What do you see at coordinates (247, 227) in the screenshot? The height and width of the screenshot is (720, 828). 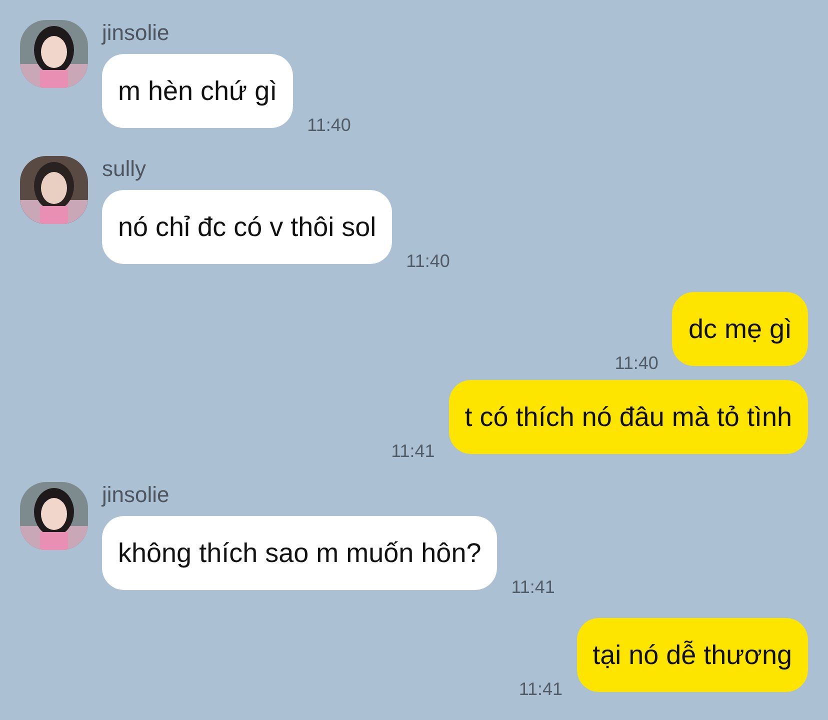 I see `message-bubble: nó chỉ đc có v thôi sol` at bounding box center [247, 227].